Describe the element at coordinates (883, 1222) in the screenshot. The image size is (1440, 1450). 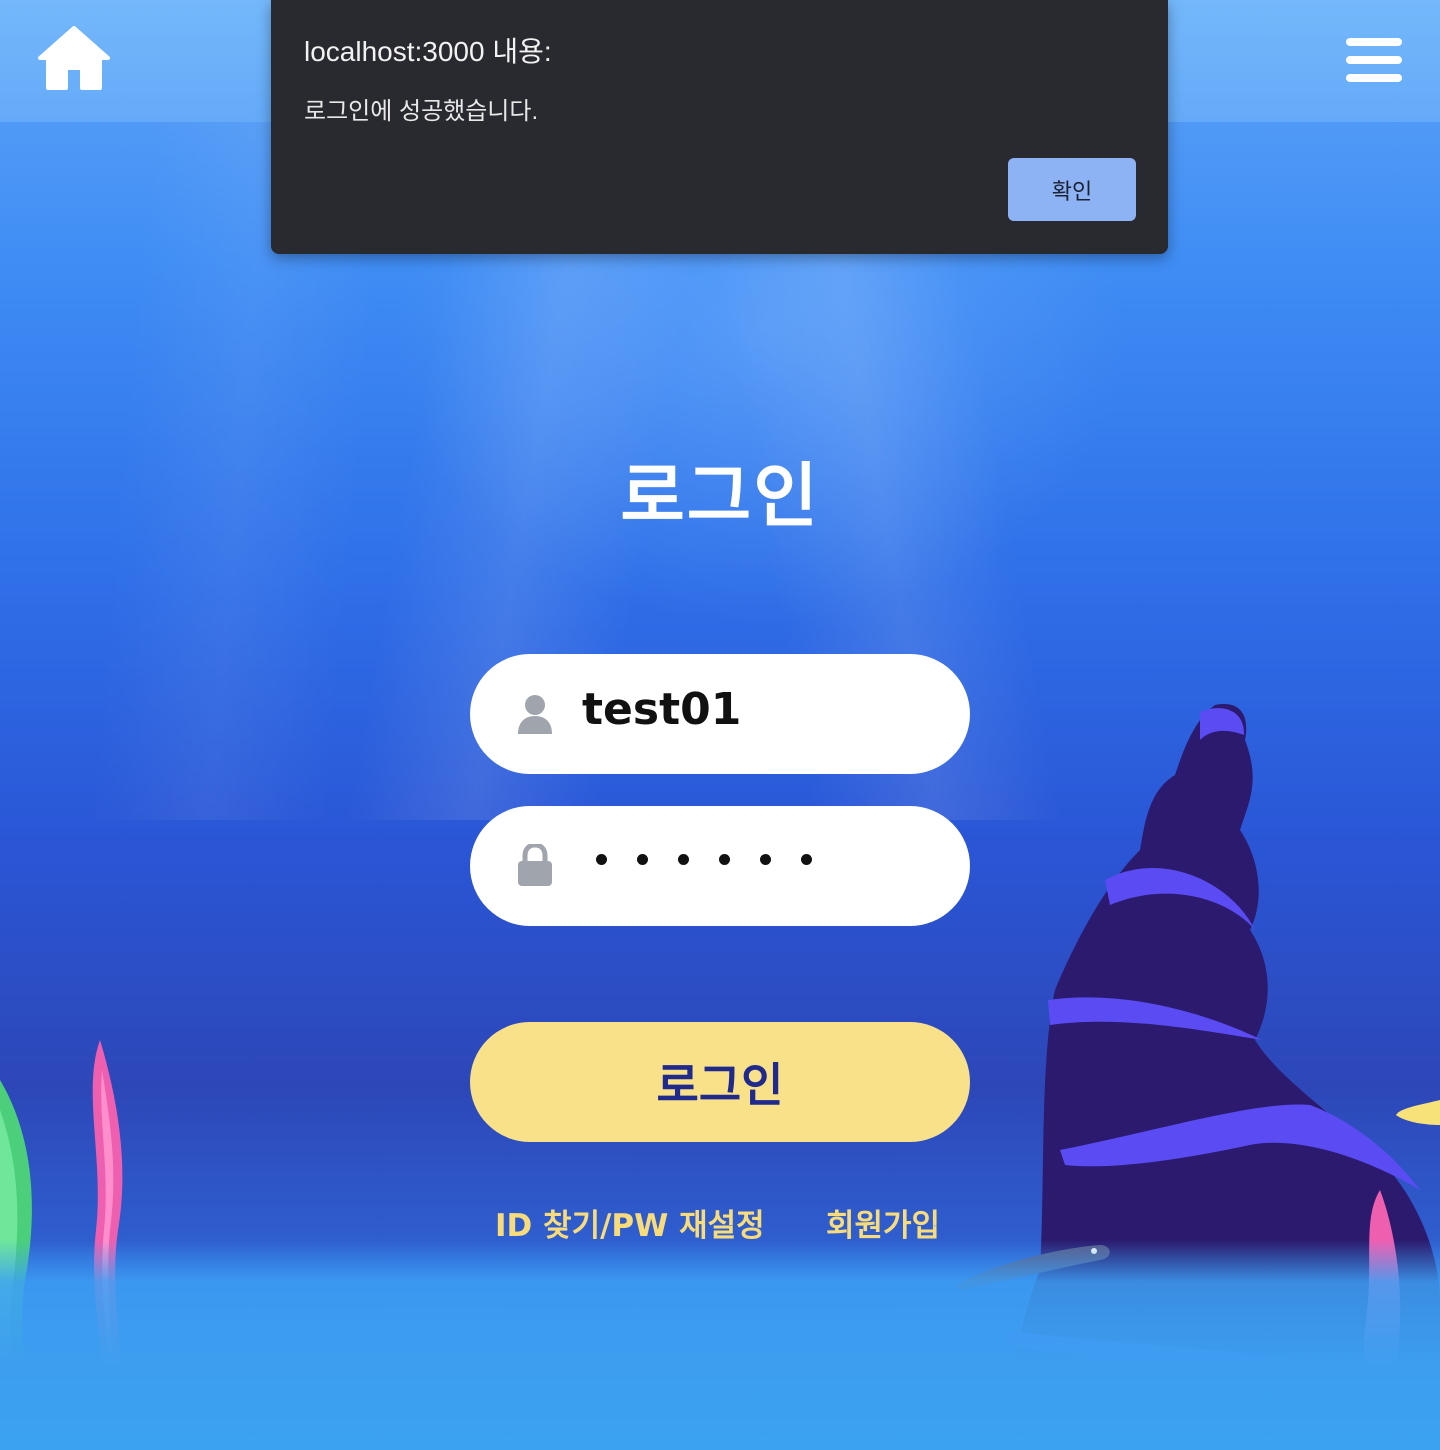
I see `signup-link: 회원가입` at that location.